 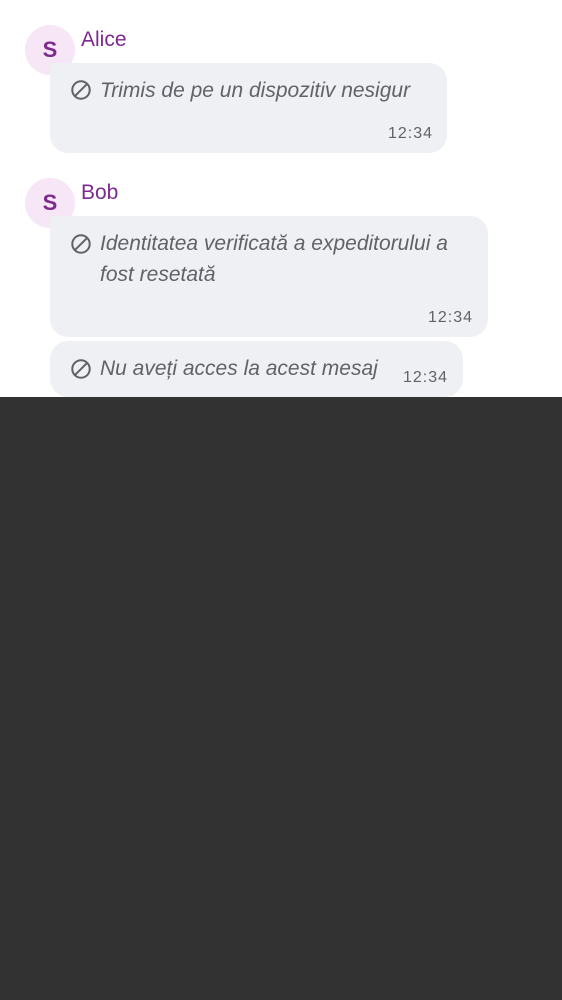 What do you see at coordinates (104, 40) in the screenshot?
I see `sender-name: Alice` at bounding box center [104, 40].